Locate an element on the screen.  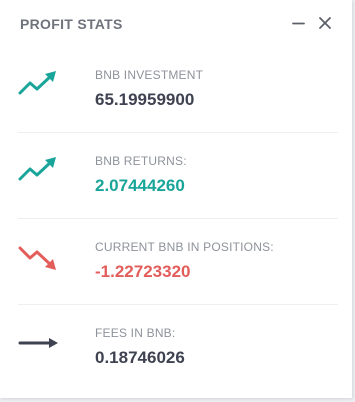
stat-value: 0.18746026 is located at coordinates (140, 357).